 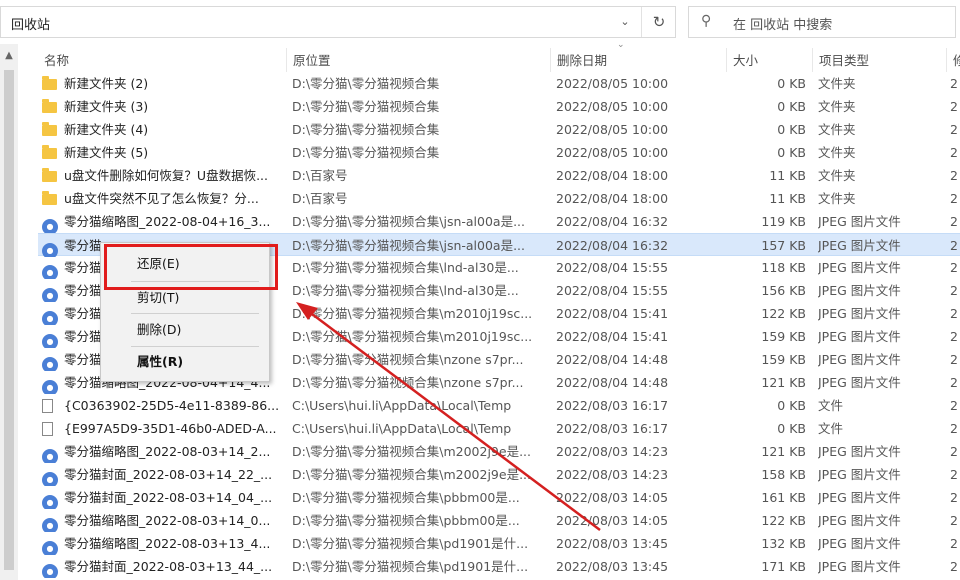 I want to click on chevron-down-icon: ⌄, so click(x=625, y=22).